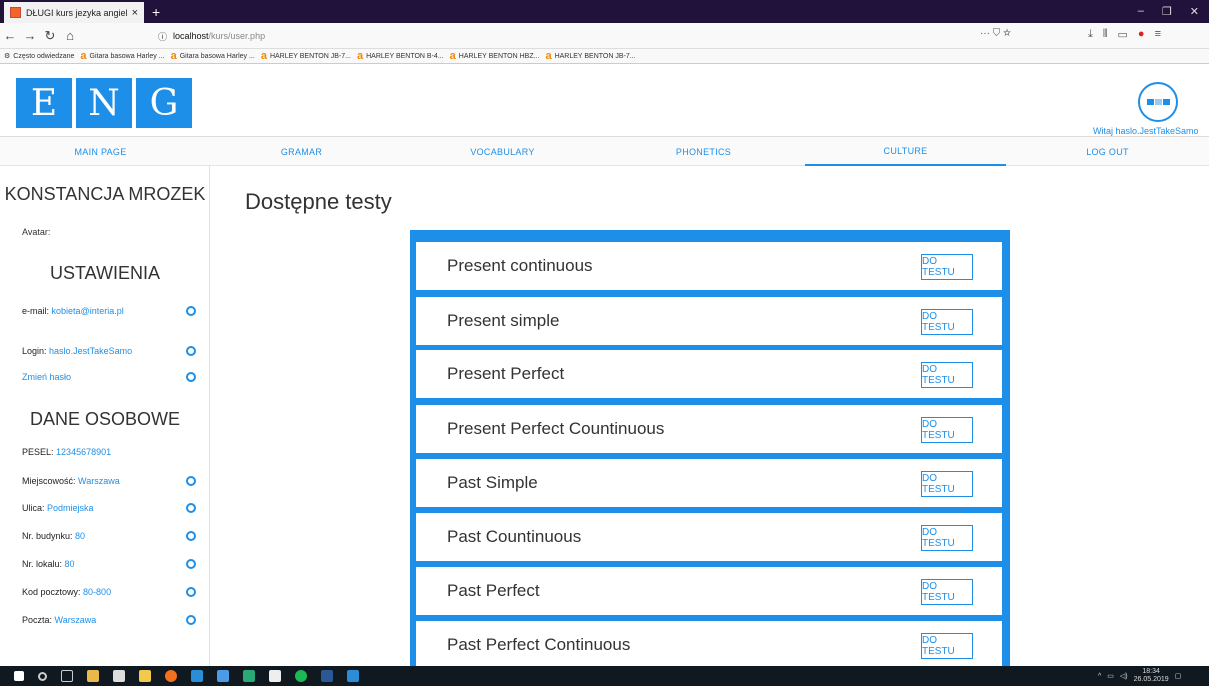 The image size is (1209, 686). Describe the element at coordinates (905, 151) in the screenshot. I see `menu-culture: CULTURE` at that location.